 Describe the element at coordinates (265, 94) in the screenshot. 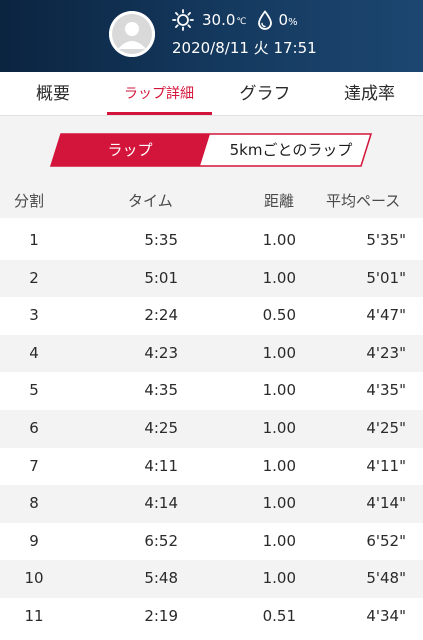

I see `tab-graph: グラフ` at that location.